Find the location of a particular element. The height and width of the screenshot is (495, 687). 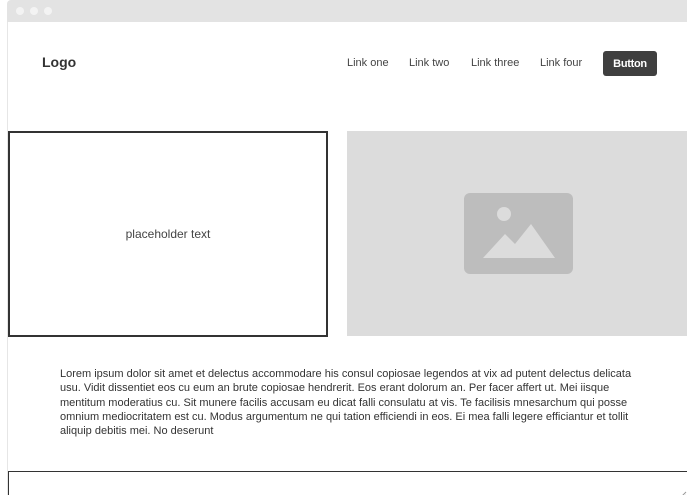

nav-link-one: Link one is located at coordinates (368, 63).